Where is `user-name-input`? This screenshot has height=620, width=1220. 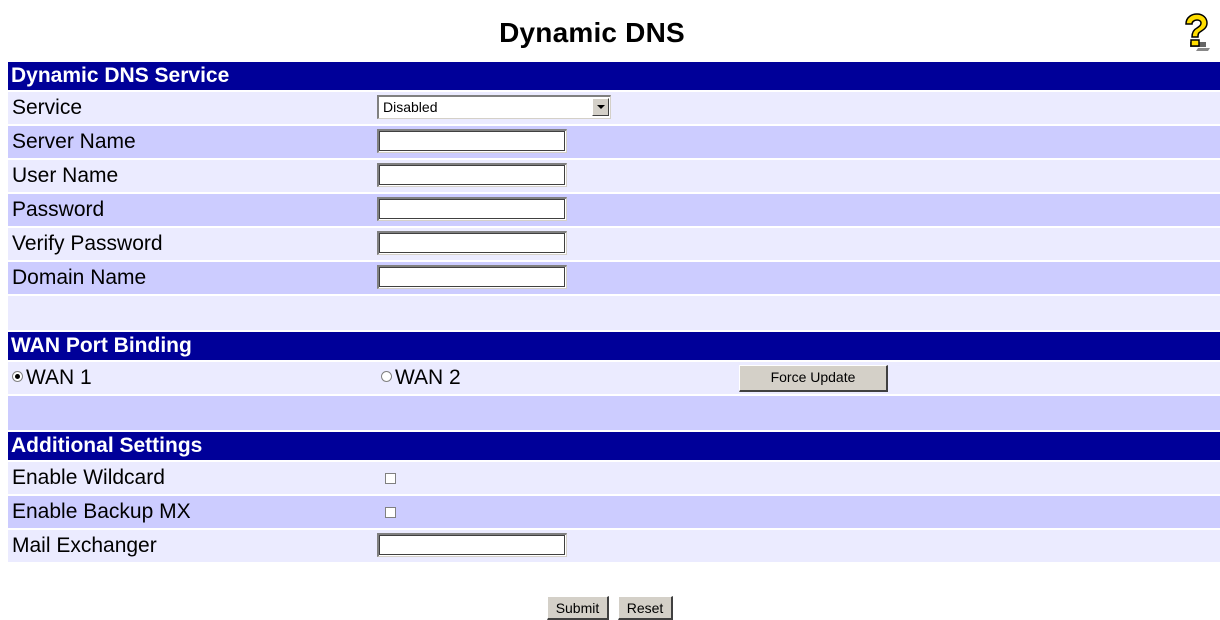
user-name-input is located at coordinates (472, 175).